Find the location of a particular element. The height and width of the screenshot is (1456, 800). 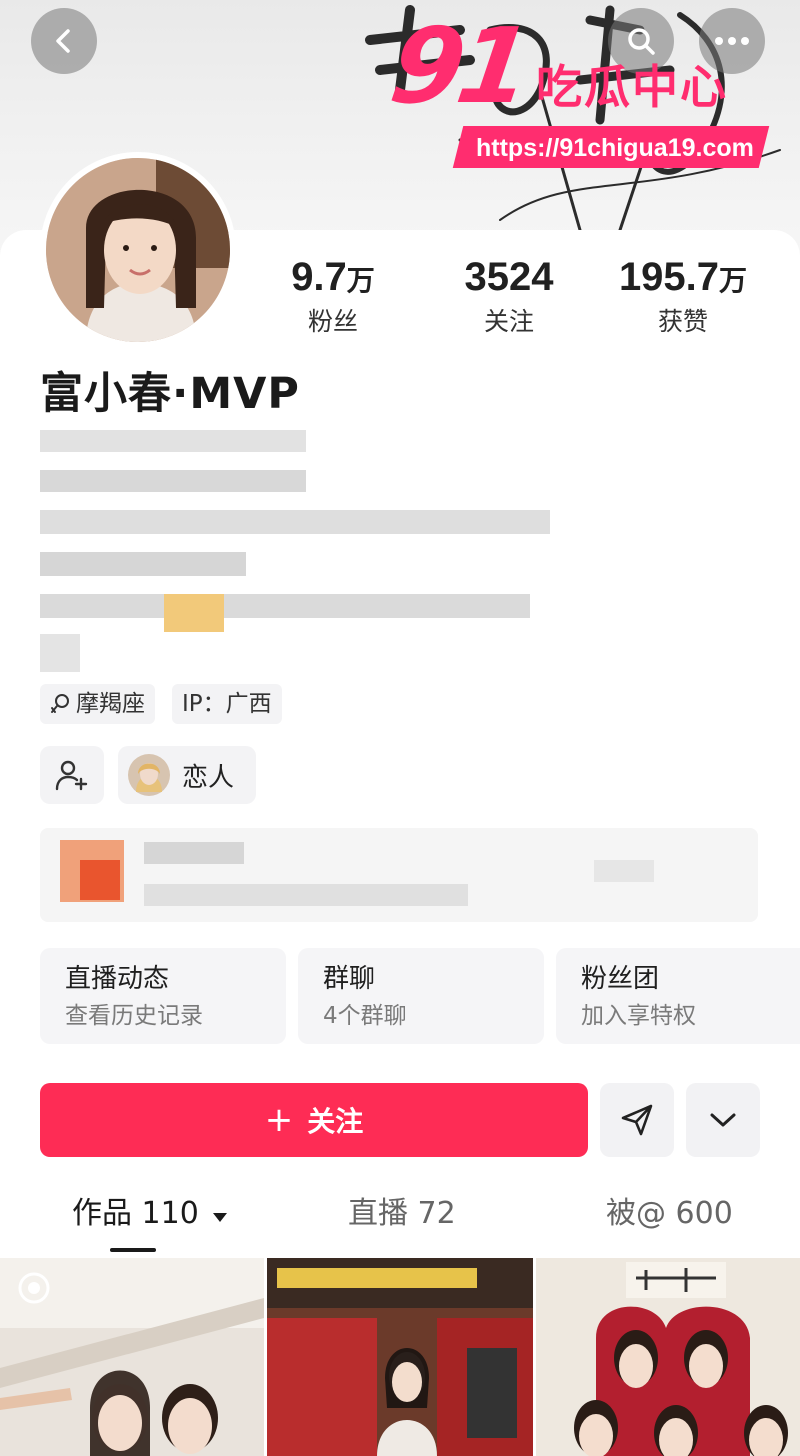

feature-live-title: 直播动态 is located at coordinates (117, 979).